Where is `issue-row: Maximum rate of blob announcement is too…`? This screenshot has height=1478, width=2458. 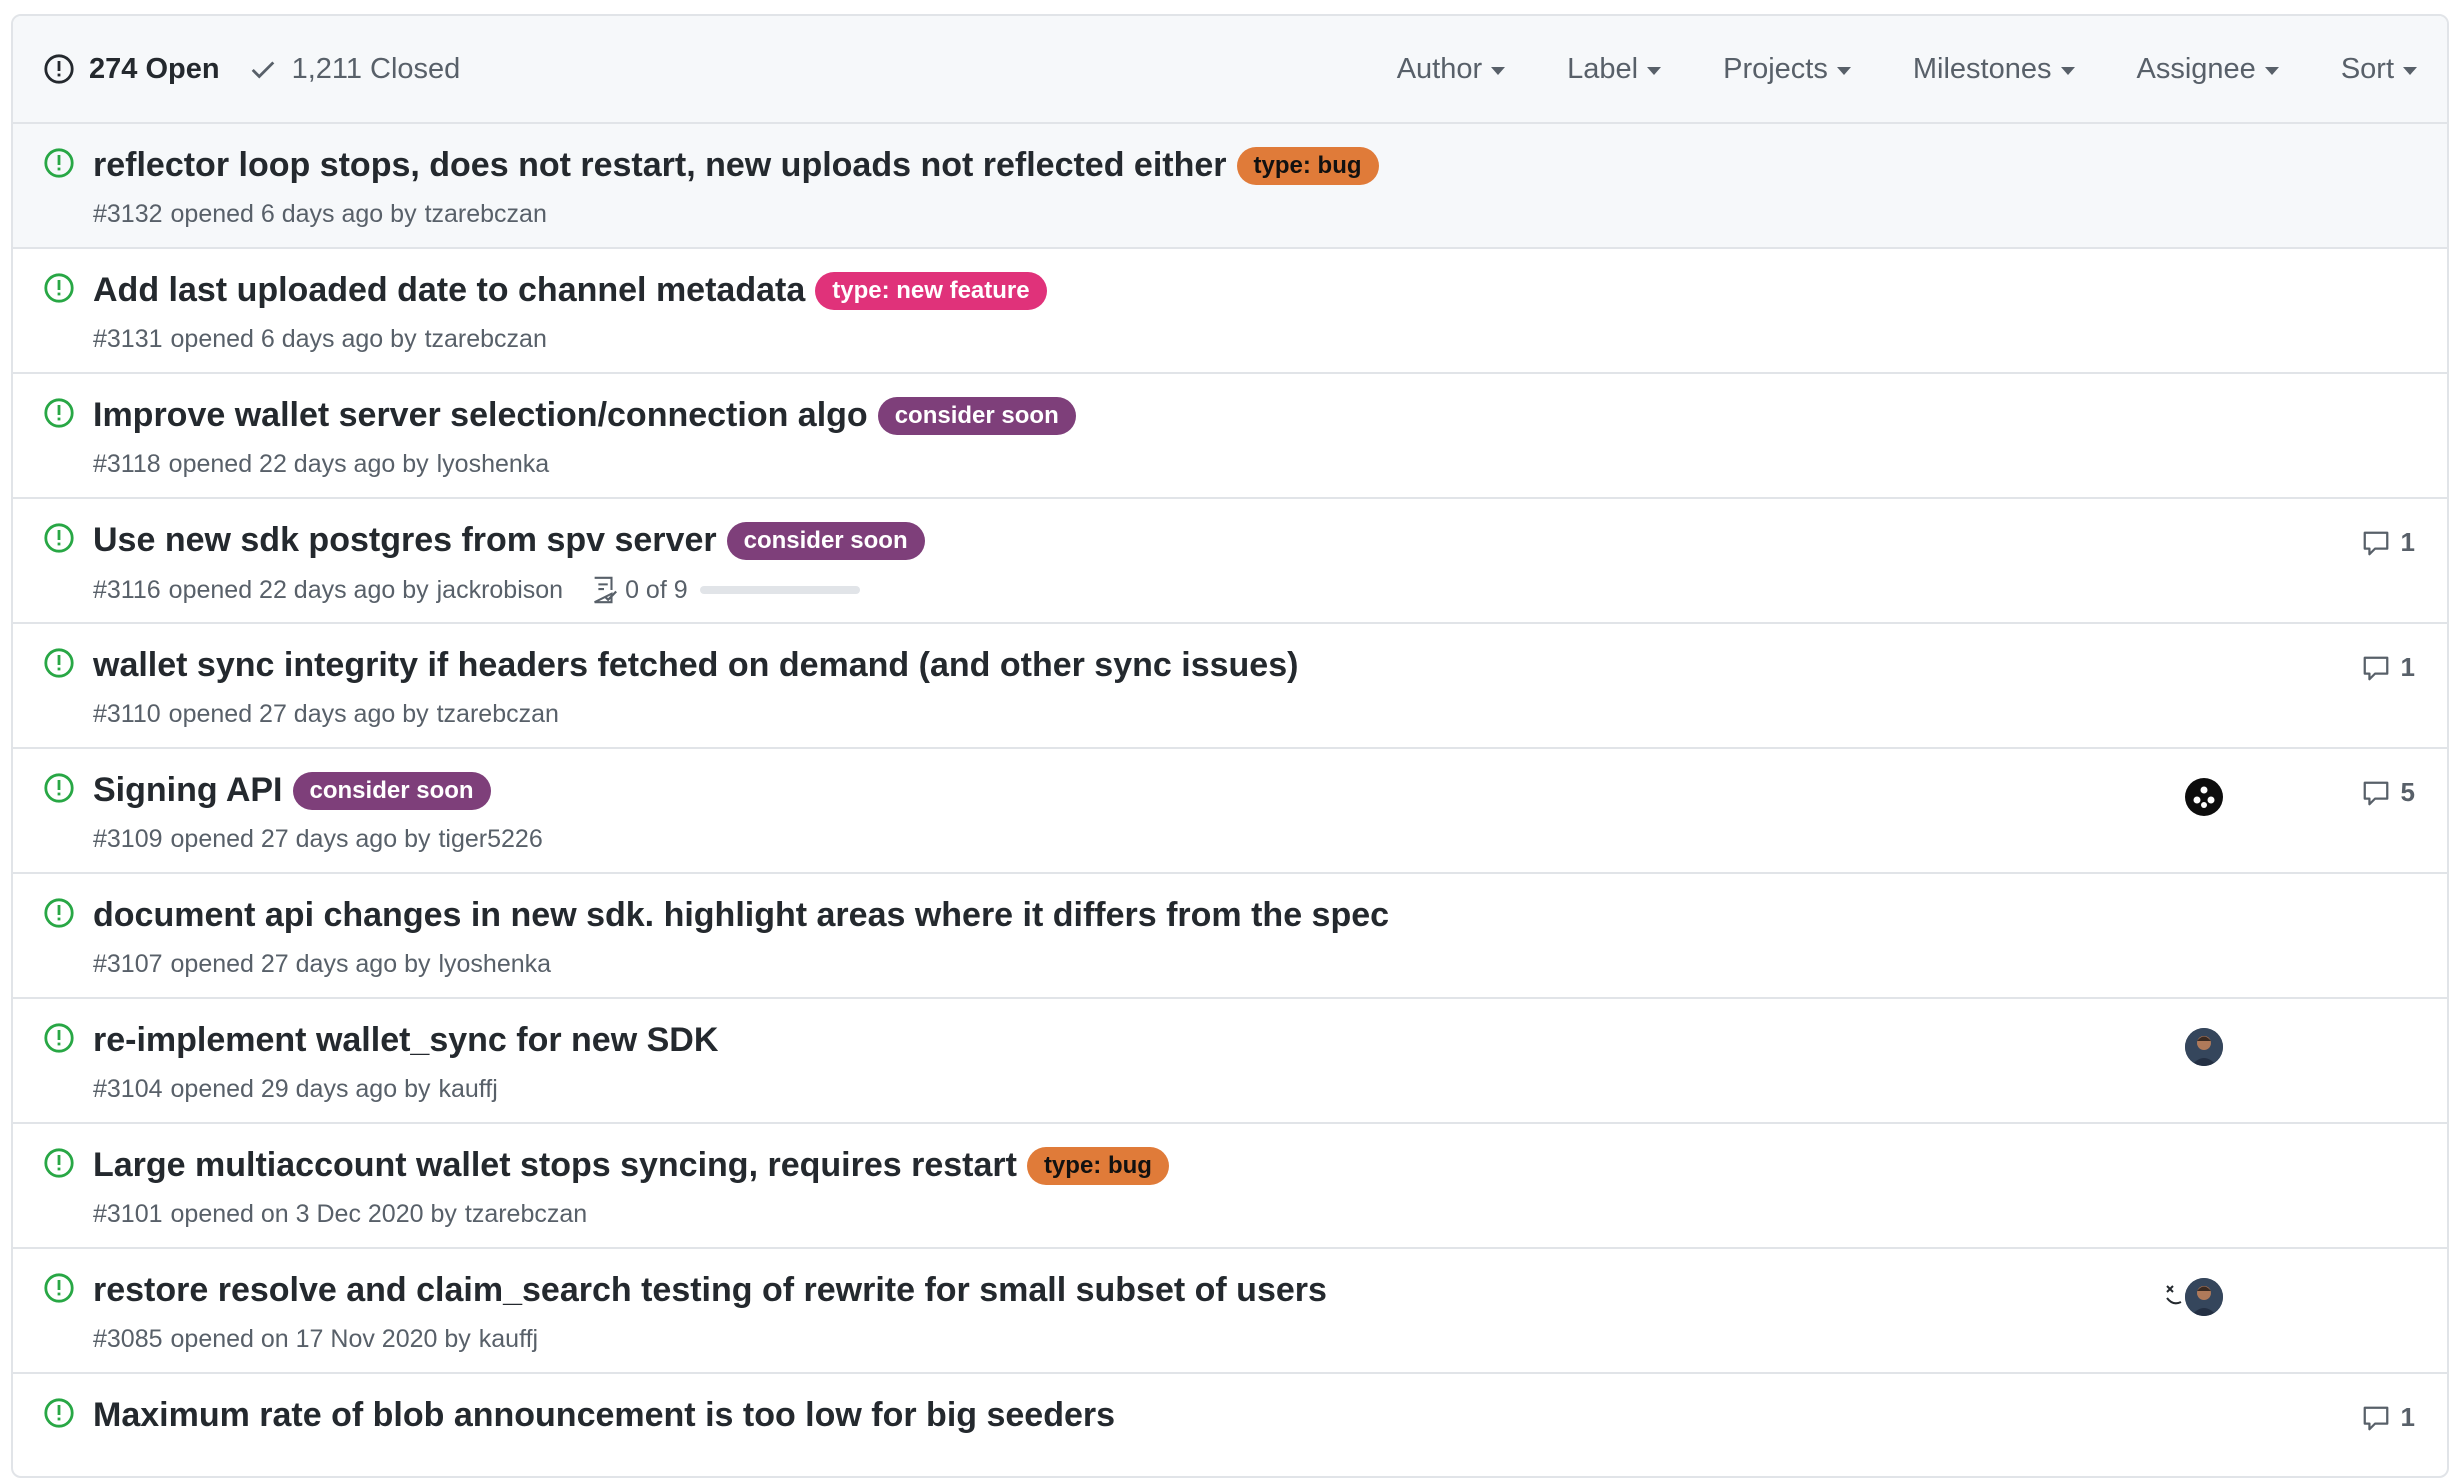
issue-row: Maximum rate of blob announcement is too… is located at coordinates (1230, 1425).